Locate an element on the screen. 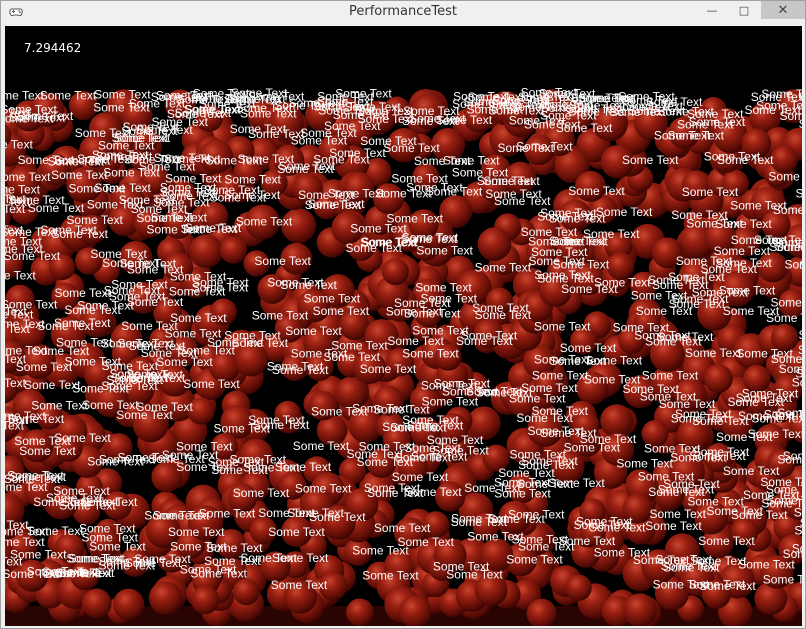 The height and width of the screenshot is (629, 806). maximize-button: □ is located at coordinates (744, 10).